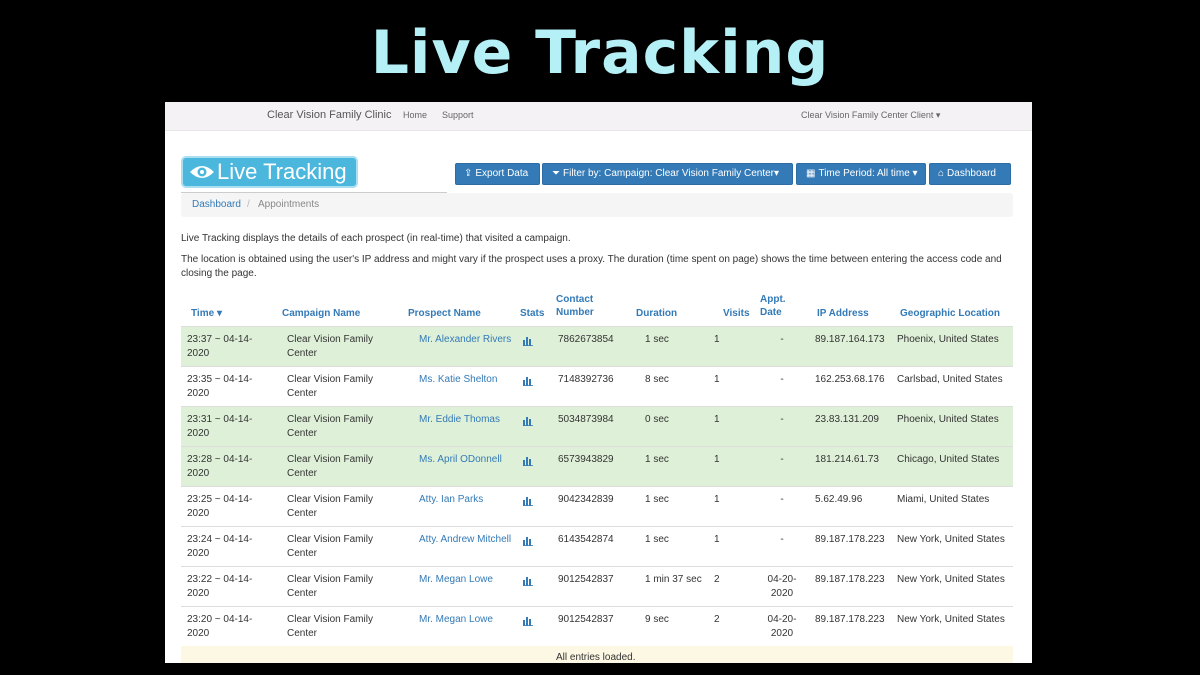  I want to click on header-contact: Contact Number, so click(578, 306).